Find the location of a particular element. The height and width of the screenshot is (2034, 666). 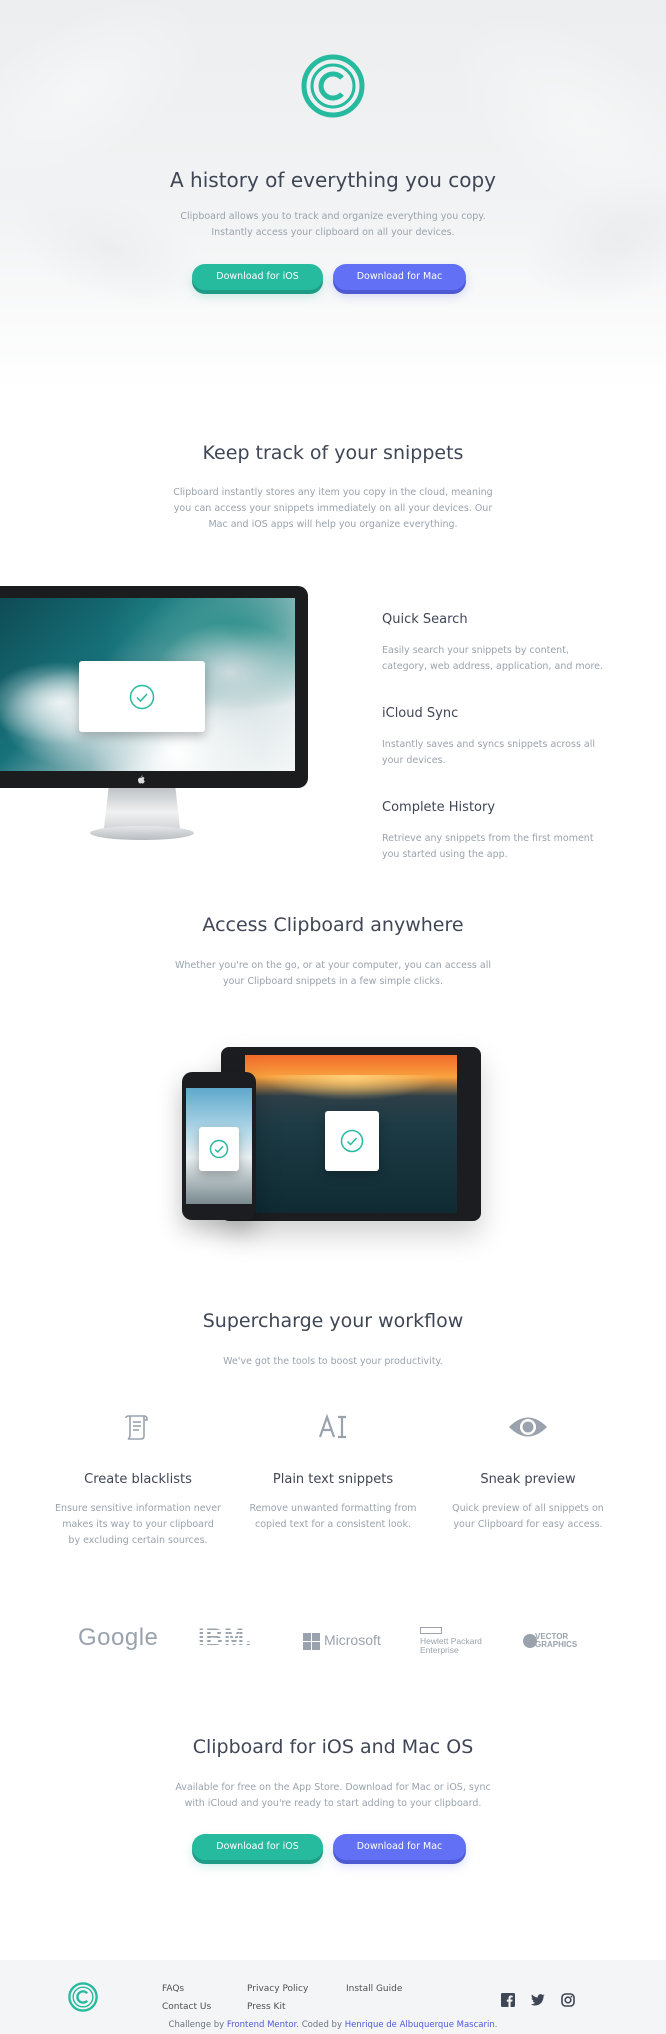

google-logo: Google is located at coordinates (118, 1637).